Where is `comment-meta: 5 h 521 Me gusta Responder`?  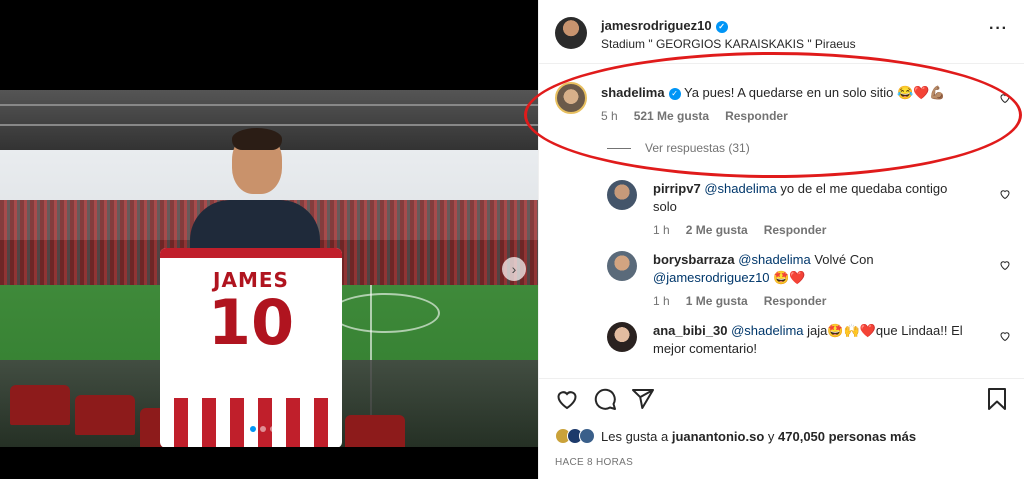 comment-meta: 5 h 521 Me gusta Responder is located at coordinates (694, 116).